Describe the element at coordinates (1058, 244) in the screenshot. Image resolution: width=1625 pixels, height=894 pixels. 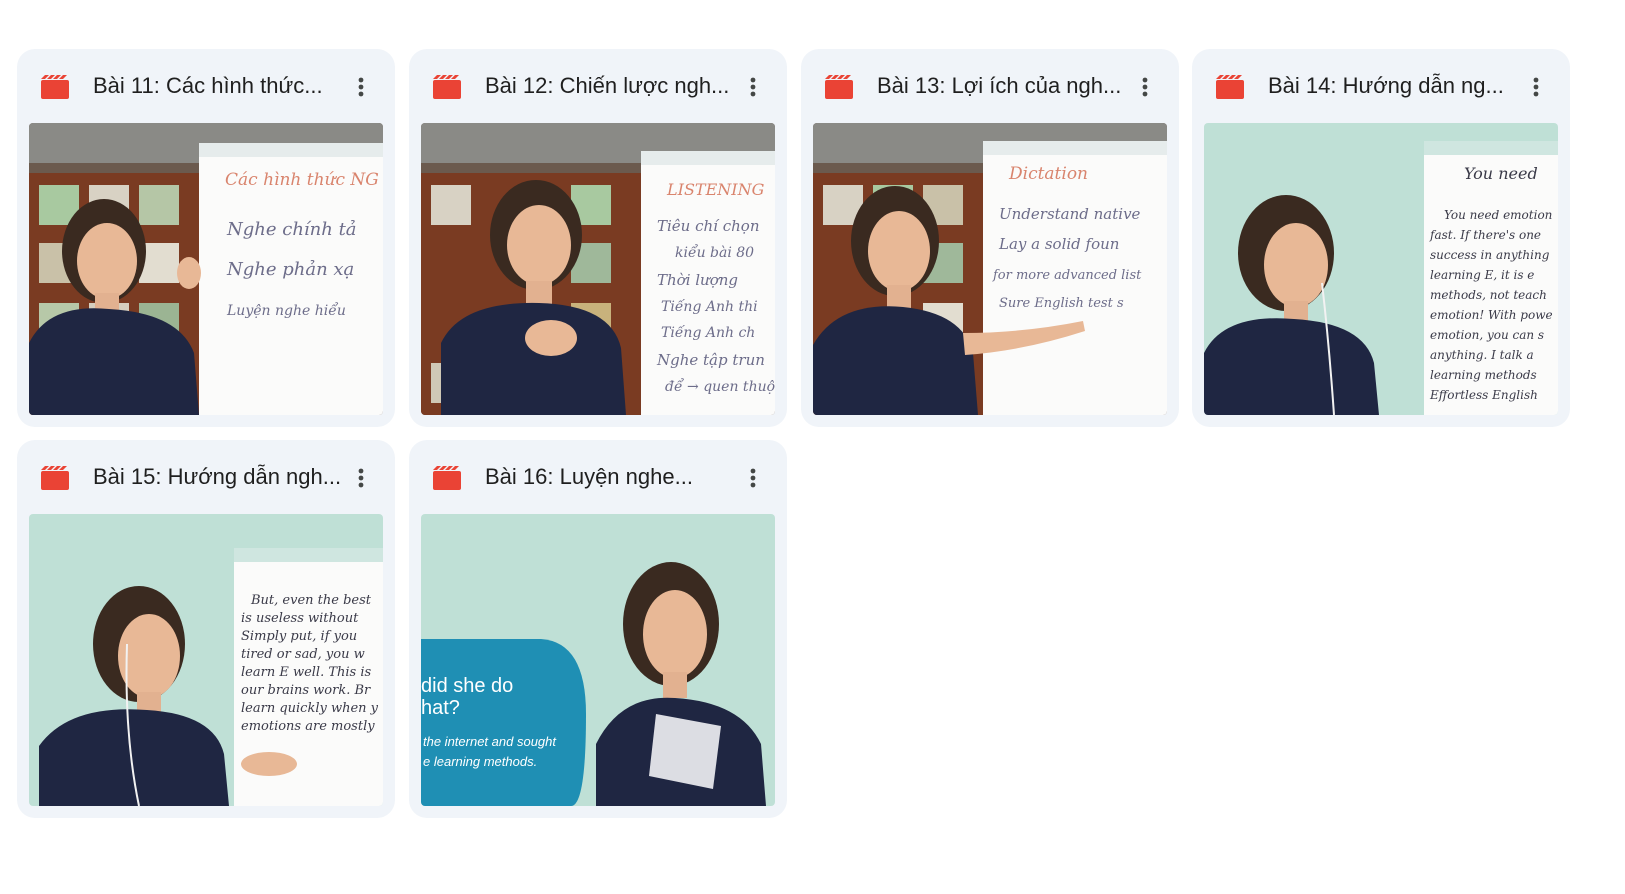
I see `board-text: Lay a solid foun` at that location.